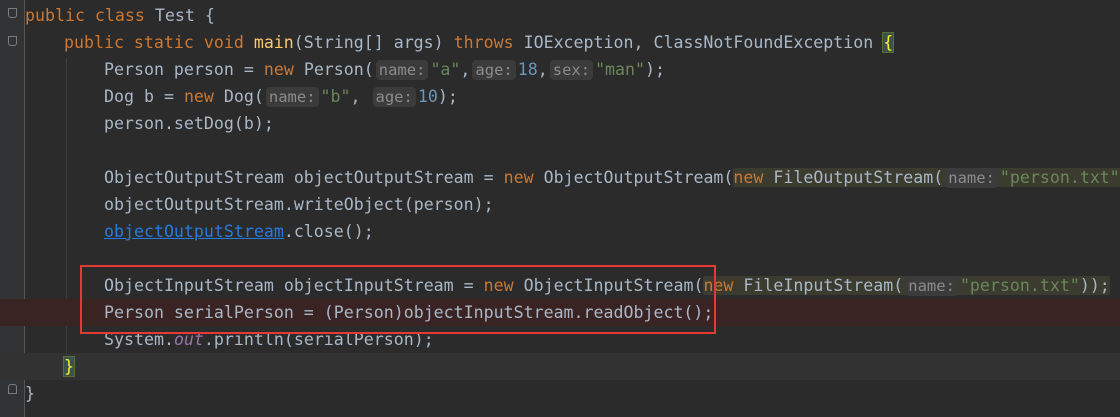 This screenshot has width=1120, height=417. Describe the element at coordinates (560, 204) in the screenshot. I see `code-line-8: objectOutputStream.writeObject(person);` at that location.